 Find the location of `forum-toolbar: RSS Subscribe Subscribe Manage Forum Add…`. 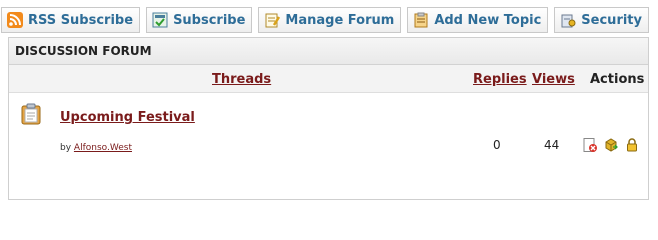

forum-toolbar: RSS Subscribe Subscribe Manage Forum Add… is located at coordinates (325, 20).